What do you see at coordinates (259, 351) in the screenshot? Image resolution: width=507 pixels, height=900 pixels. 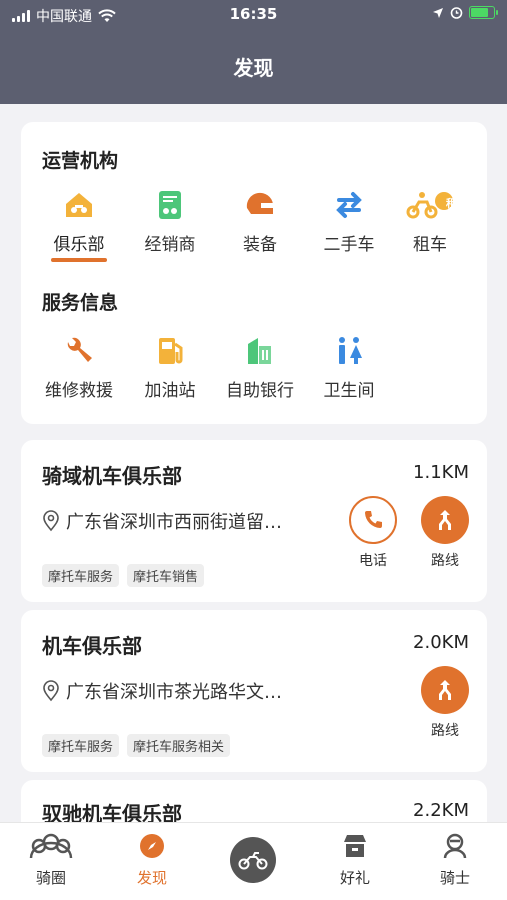 I see `bank-icon` at bounding box center [259, 351].